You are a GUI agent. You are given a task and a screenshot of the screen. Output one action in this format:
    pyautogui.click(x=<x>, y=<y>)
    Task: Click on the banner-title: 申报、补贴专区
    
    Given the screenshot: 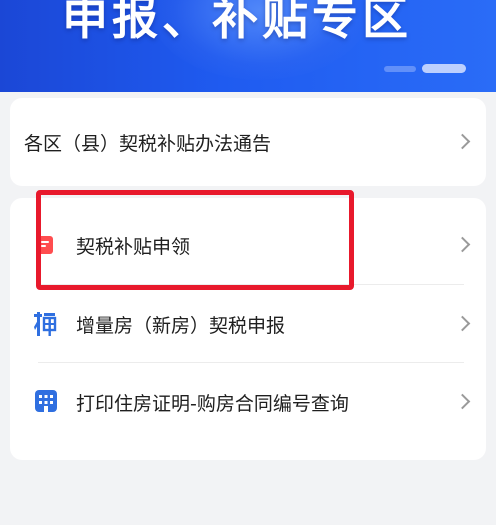 What is the action you would take?
    pyautogui.click(x=237, y=22)
    